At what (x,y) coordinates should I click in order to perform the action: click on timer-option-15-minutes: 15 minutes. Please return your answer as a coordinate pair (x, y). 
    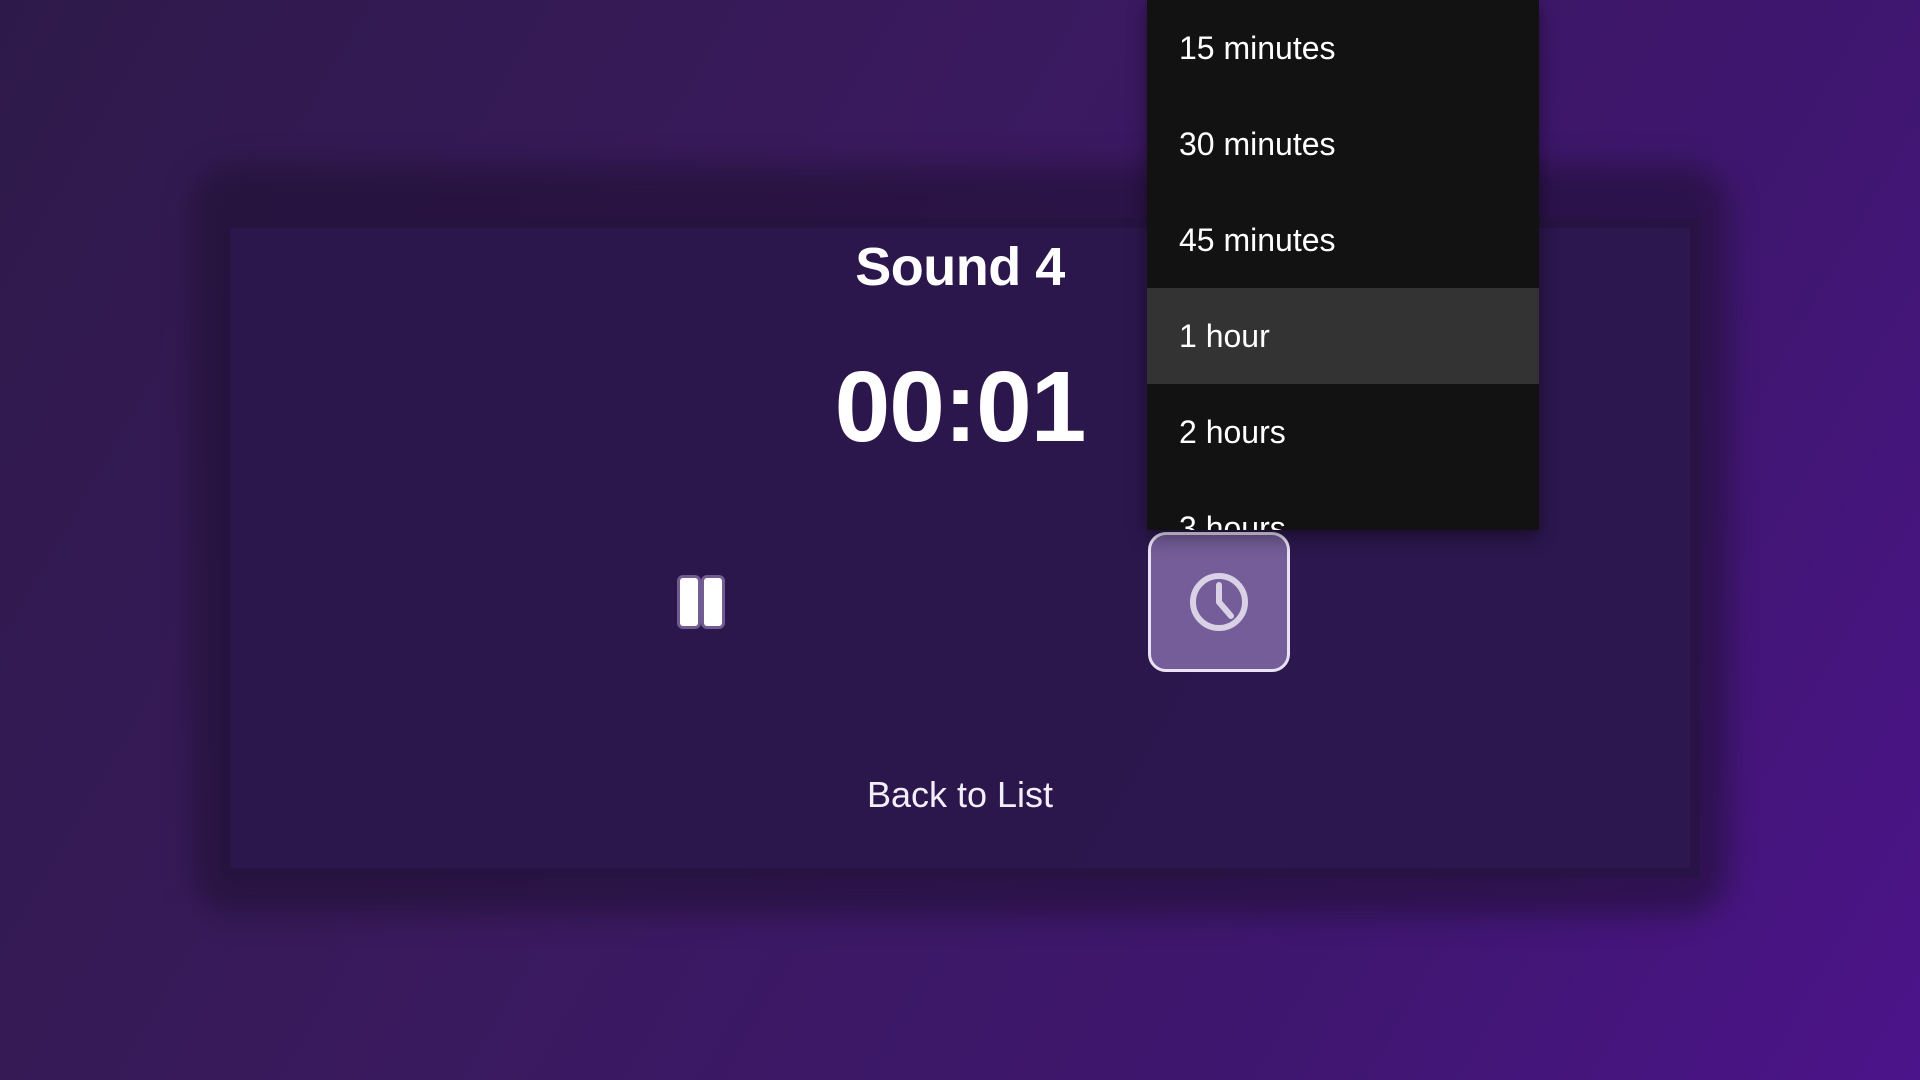
    Looking at the image, I should click on (1343, 48).